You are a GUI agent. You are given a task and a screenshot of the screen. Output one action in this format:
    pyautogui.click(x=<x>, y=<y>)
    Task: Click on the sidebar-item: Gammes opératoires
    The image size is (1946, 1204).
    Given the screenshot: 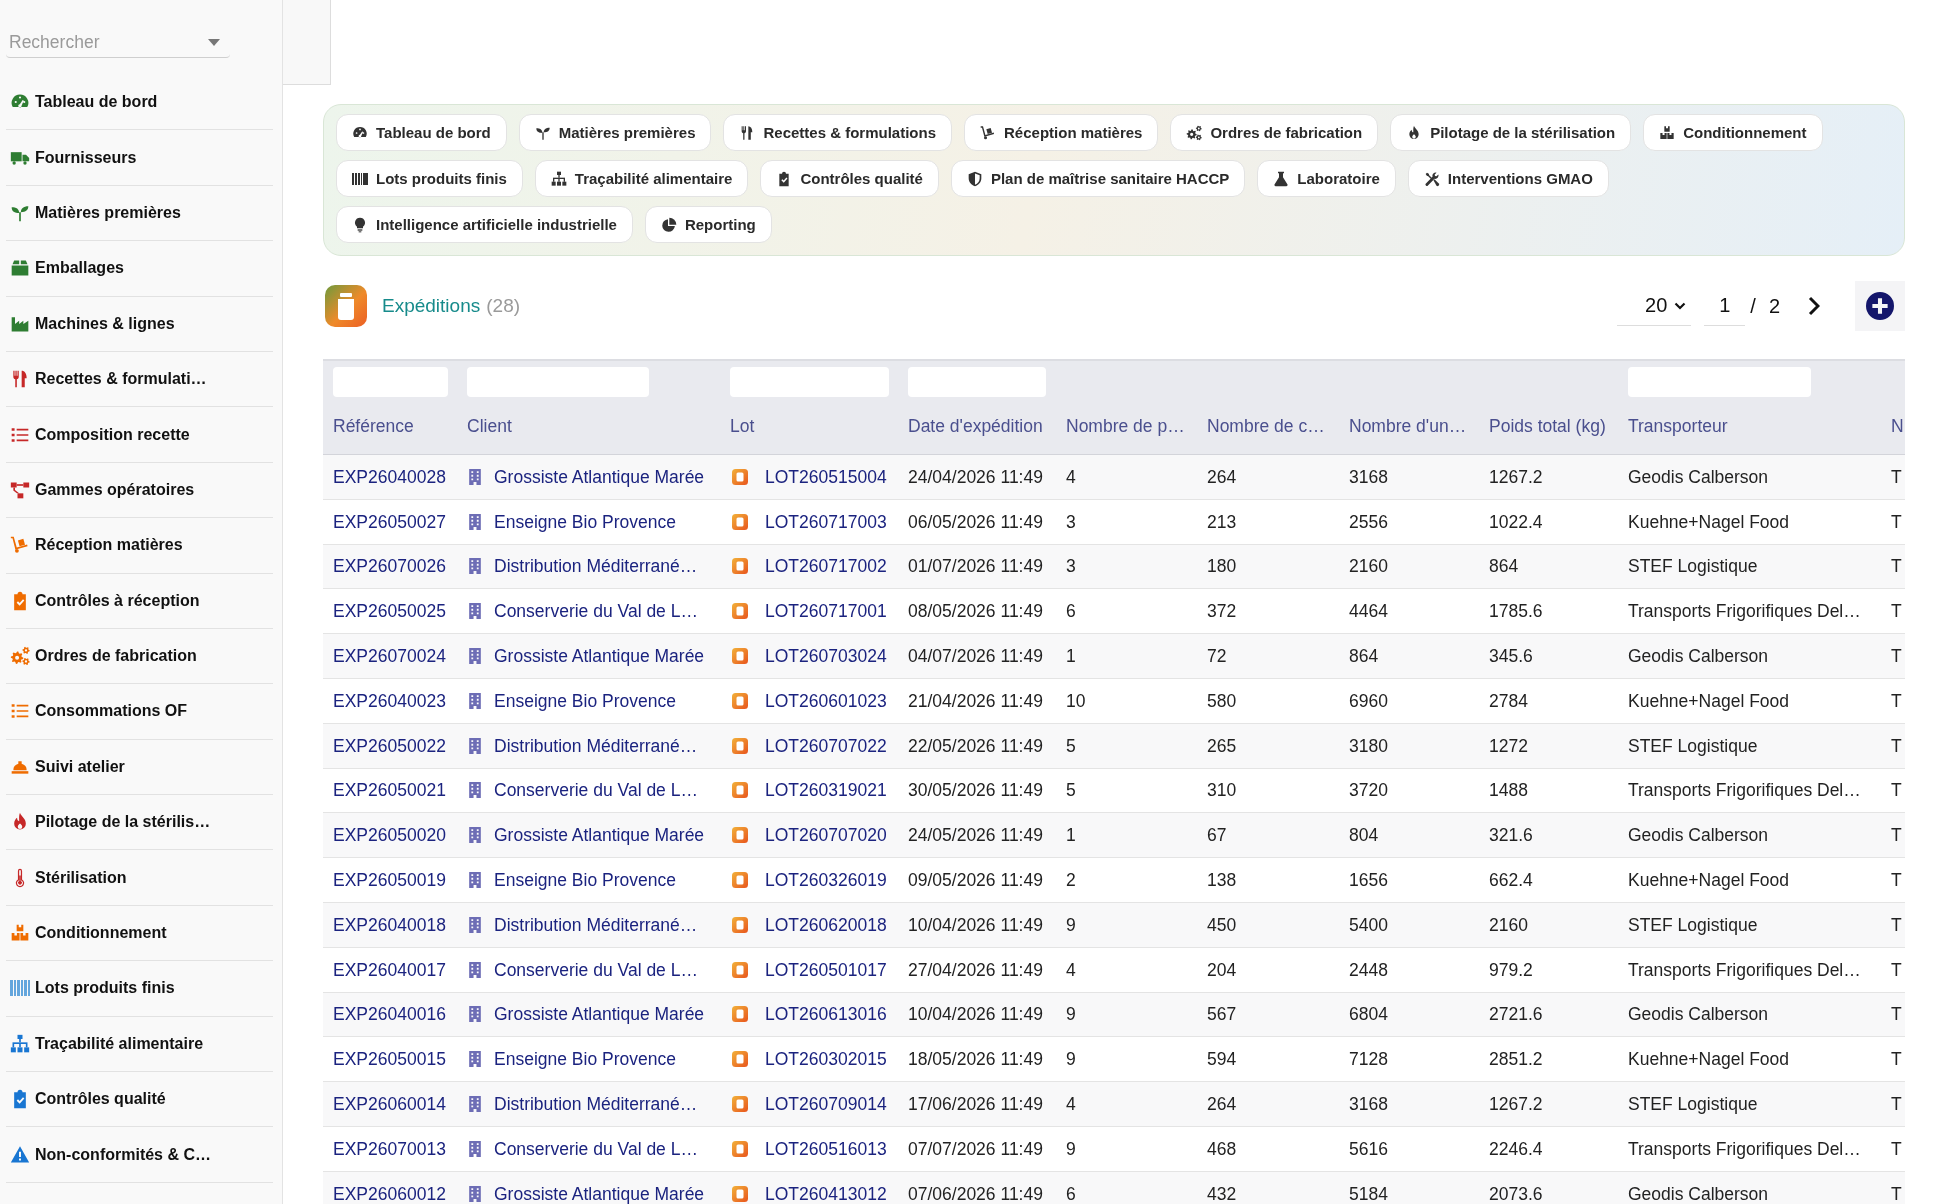 What is the action you would take?
    pyautogui.click(x=139, y=490)
    